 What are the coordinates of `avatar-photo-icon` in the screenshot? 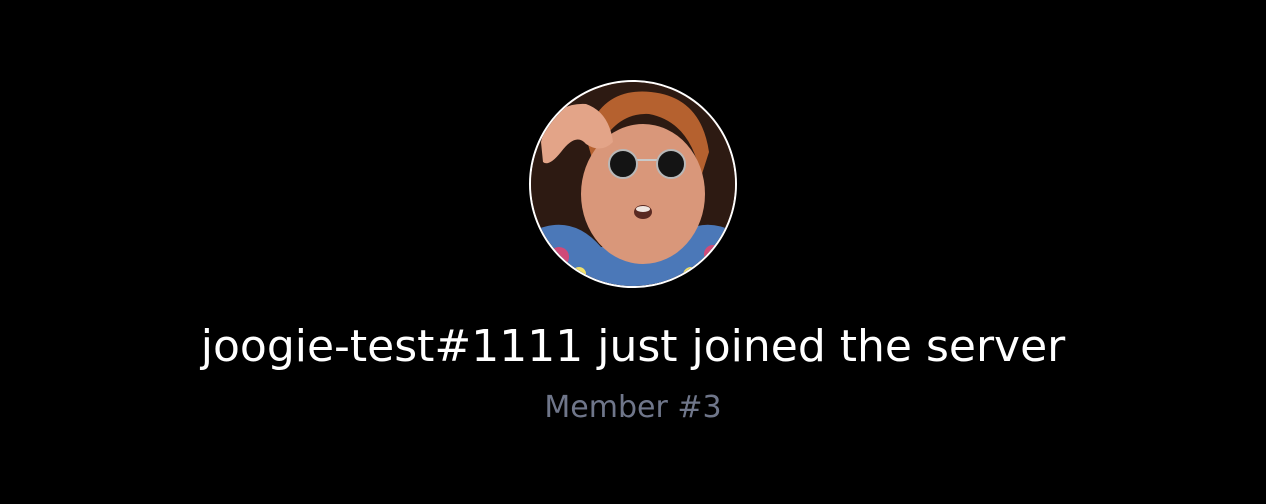 It's located at (633, 184).